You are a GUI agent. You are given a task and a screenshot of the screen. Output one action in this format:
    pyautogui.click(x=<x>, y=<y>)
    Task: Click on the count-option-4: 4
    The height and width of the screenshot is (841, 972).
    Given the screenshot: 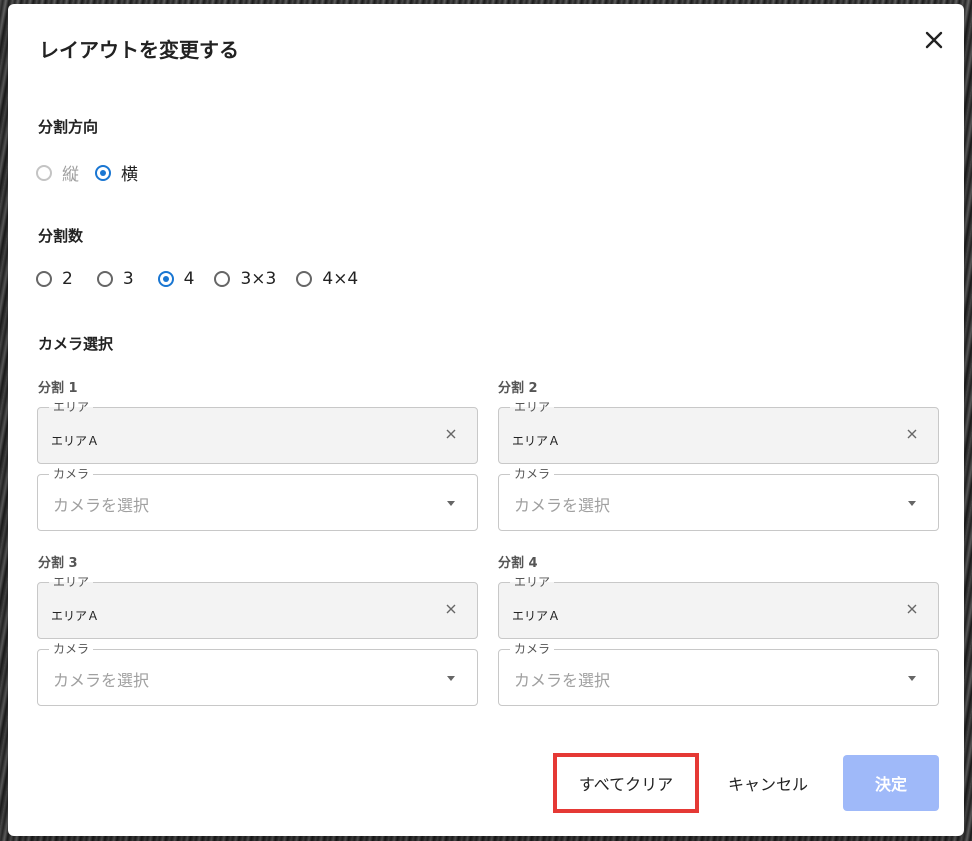 What is the action you would take?
    pyautogui.click(x=176, y=279)
    